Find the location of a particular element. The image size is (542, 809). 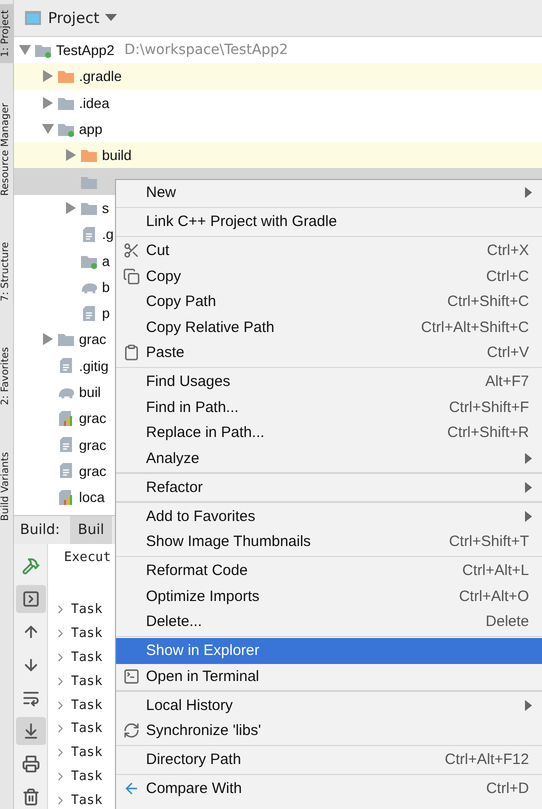

node-name: s is located at coordinates (105, 208).